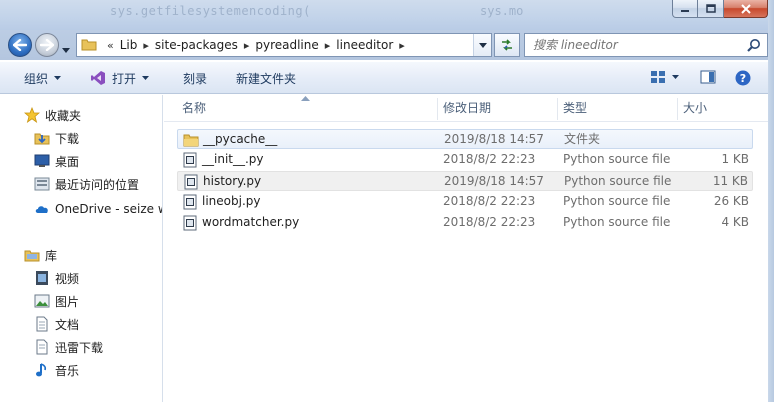  I want to click on file-name: history.py, so click(232, 181).